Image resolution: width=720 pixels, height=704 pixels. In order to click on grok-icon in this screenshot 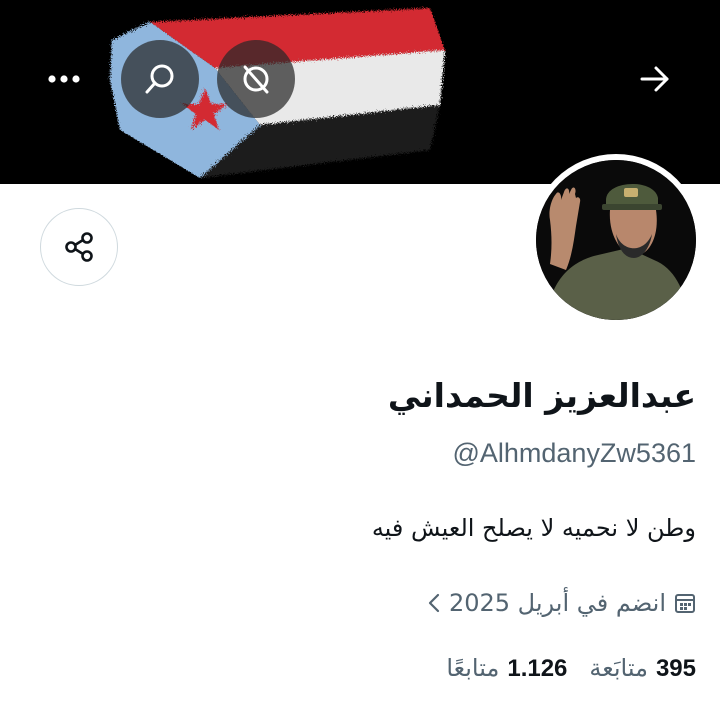, I will do `click(256, 79)`.